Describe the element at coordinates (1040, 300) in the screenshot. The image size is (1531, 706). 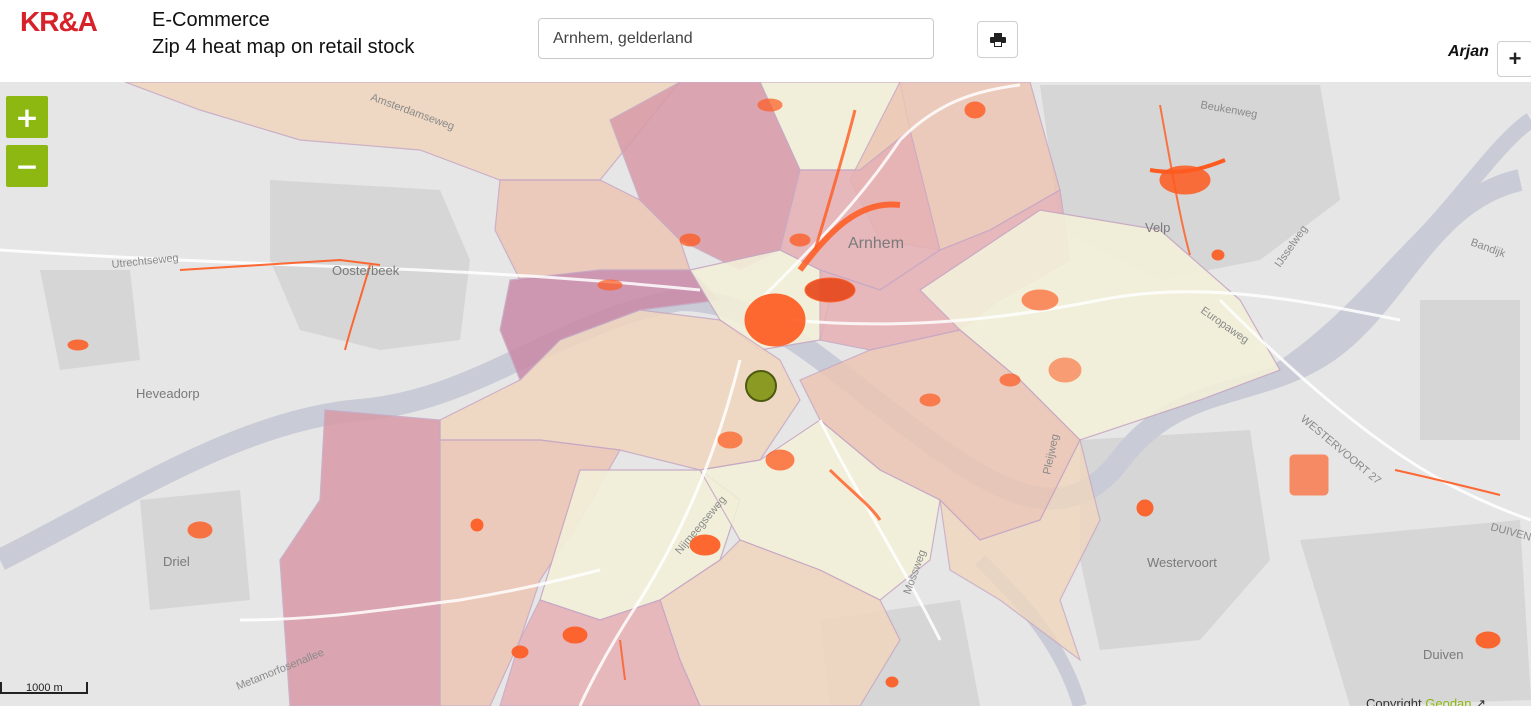
I see `hotspot-east` at that location.